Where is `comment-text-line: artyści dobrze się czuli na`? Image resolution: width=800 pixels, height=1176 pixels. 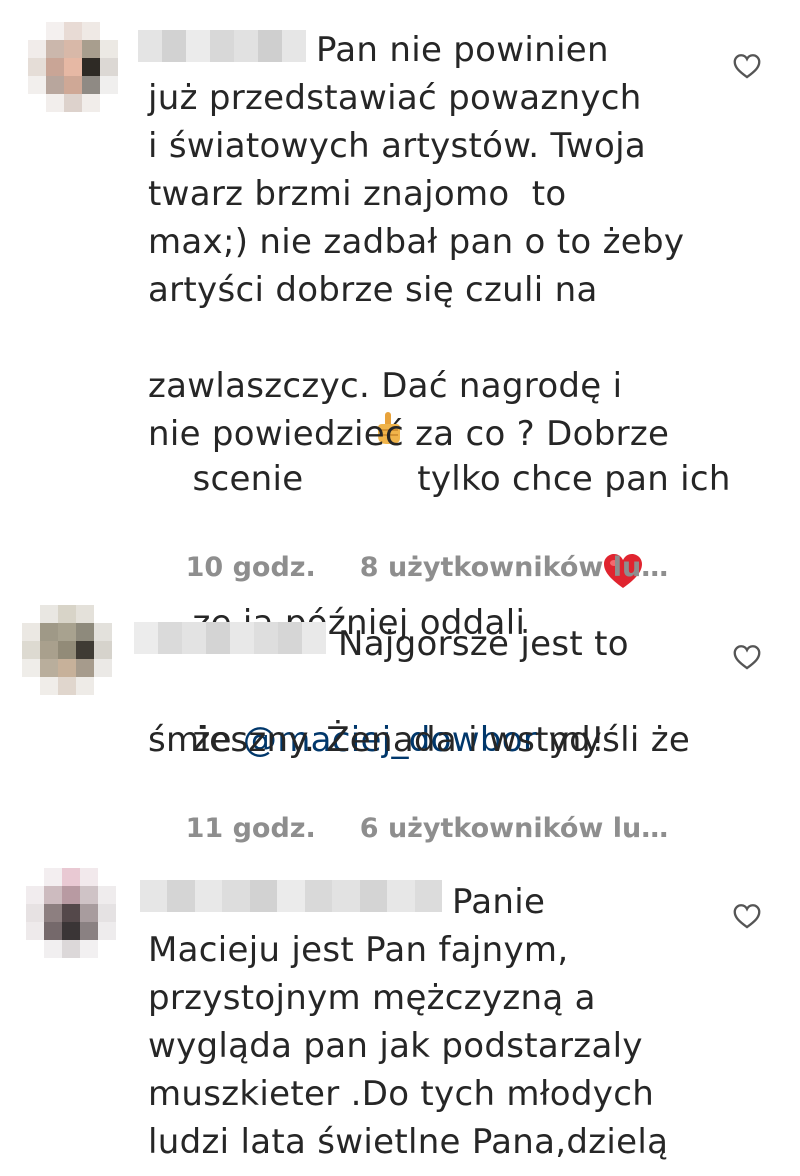
comment-text-line: artyści dobrze się czuli na is located at coordinates (373, 290).